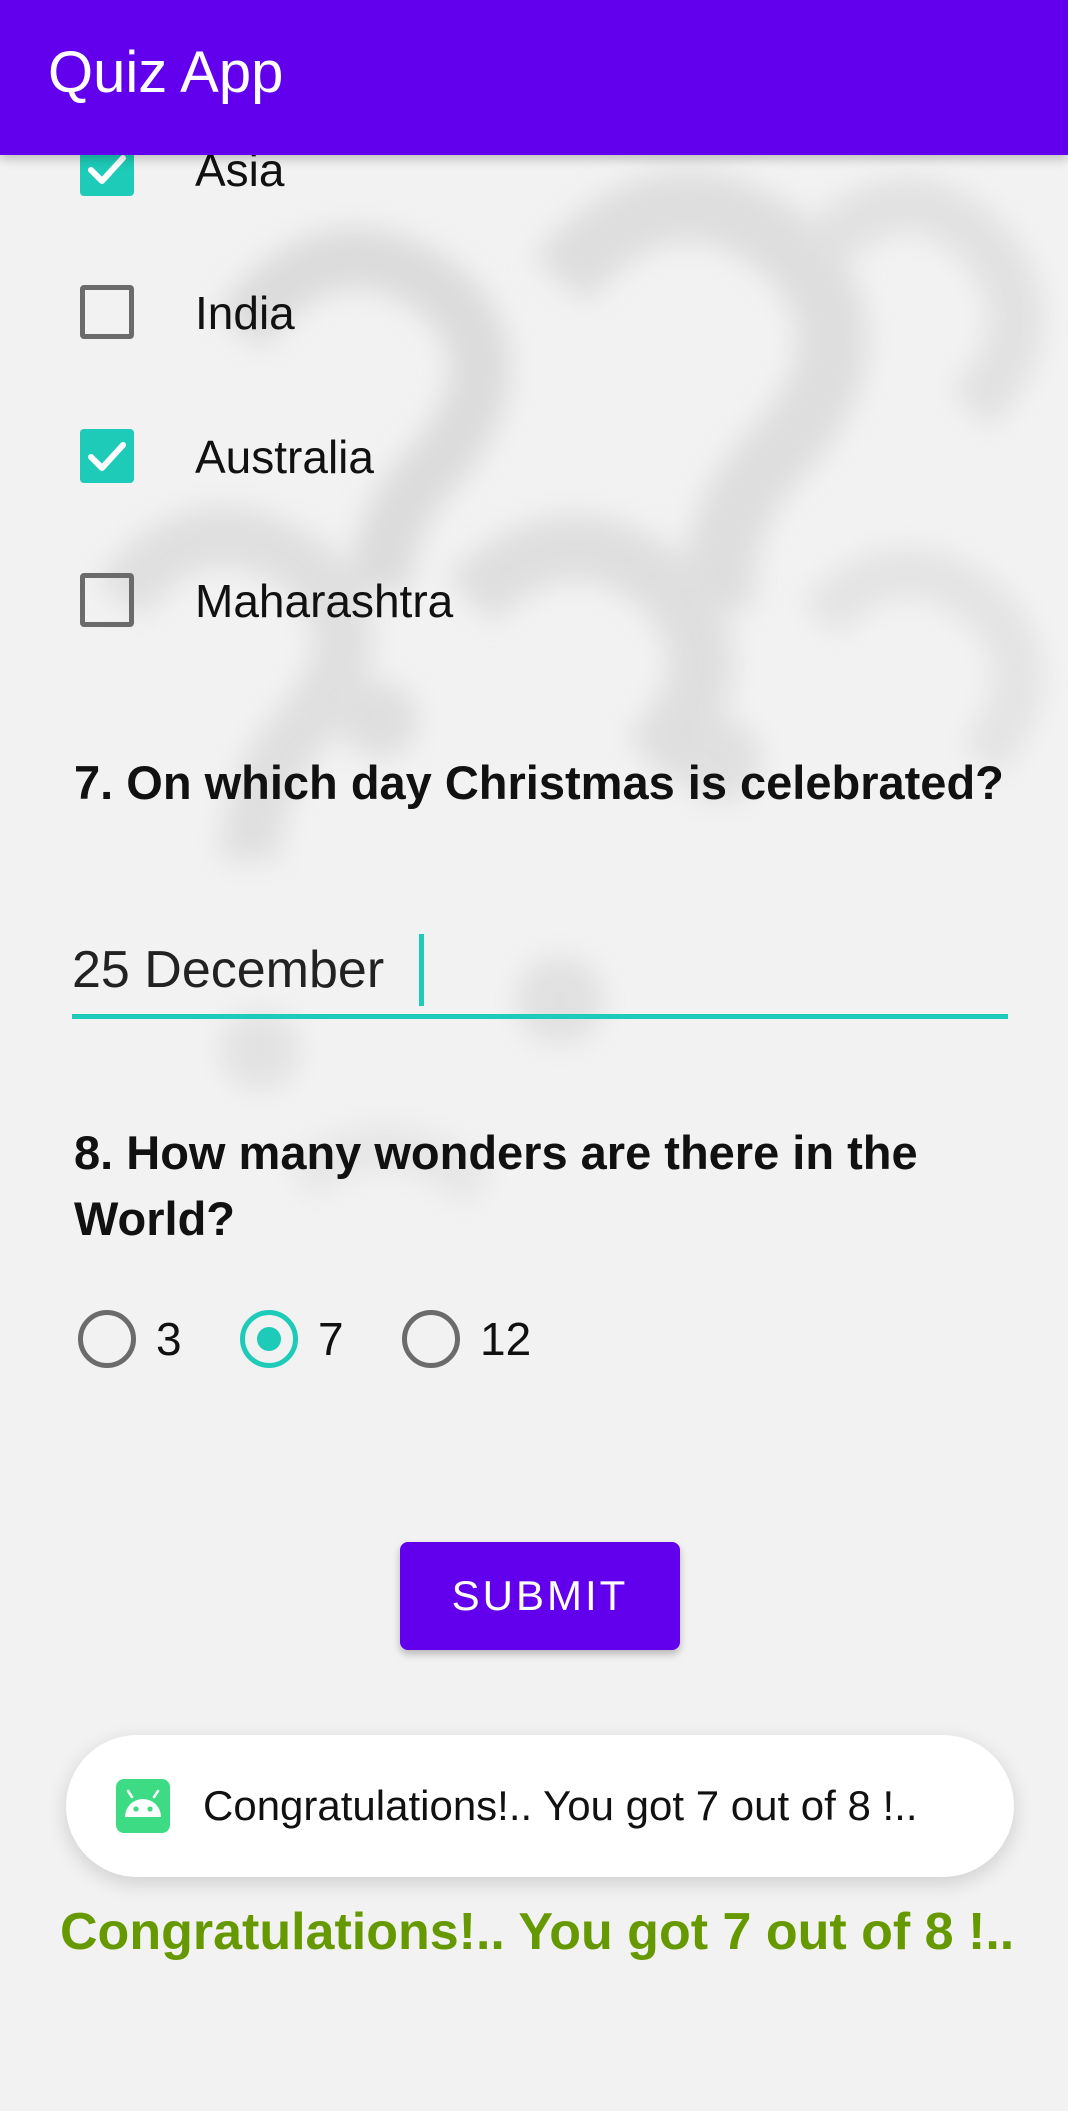  Describe the element at coordinates (331, 1339) in the screenshot. I see `radio-label: 7` at that location.